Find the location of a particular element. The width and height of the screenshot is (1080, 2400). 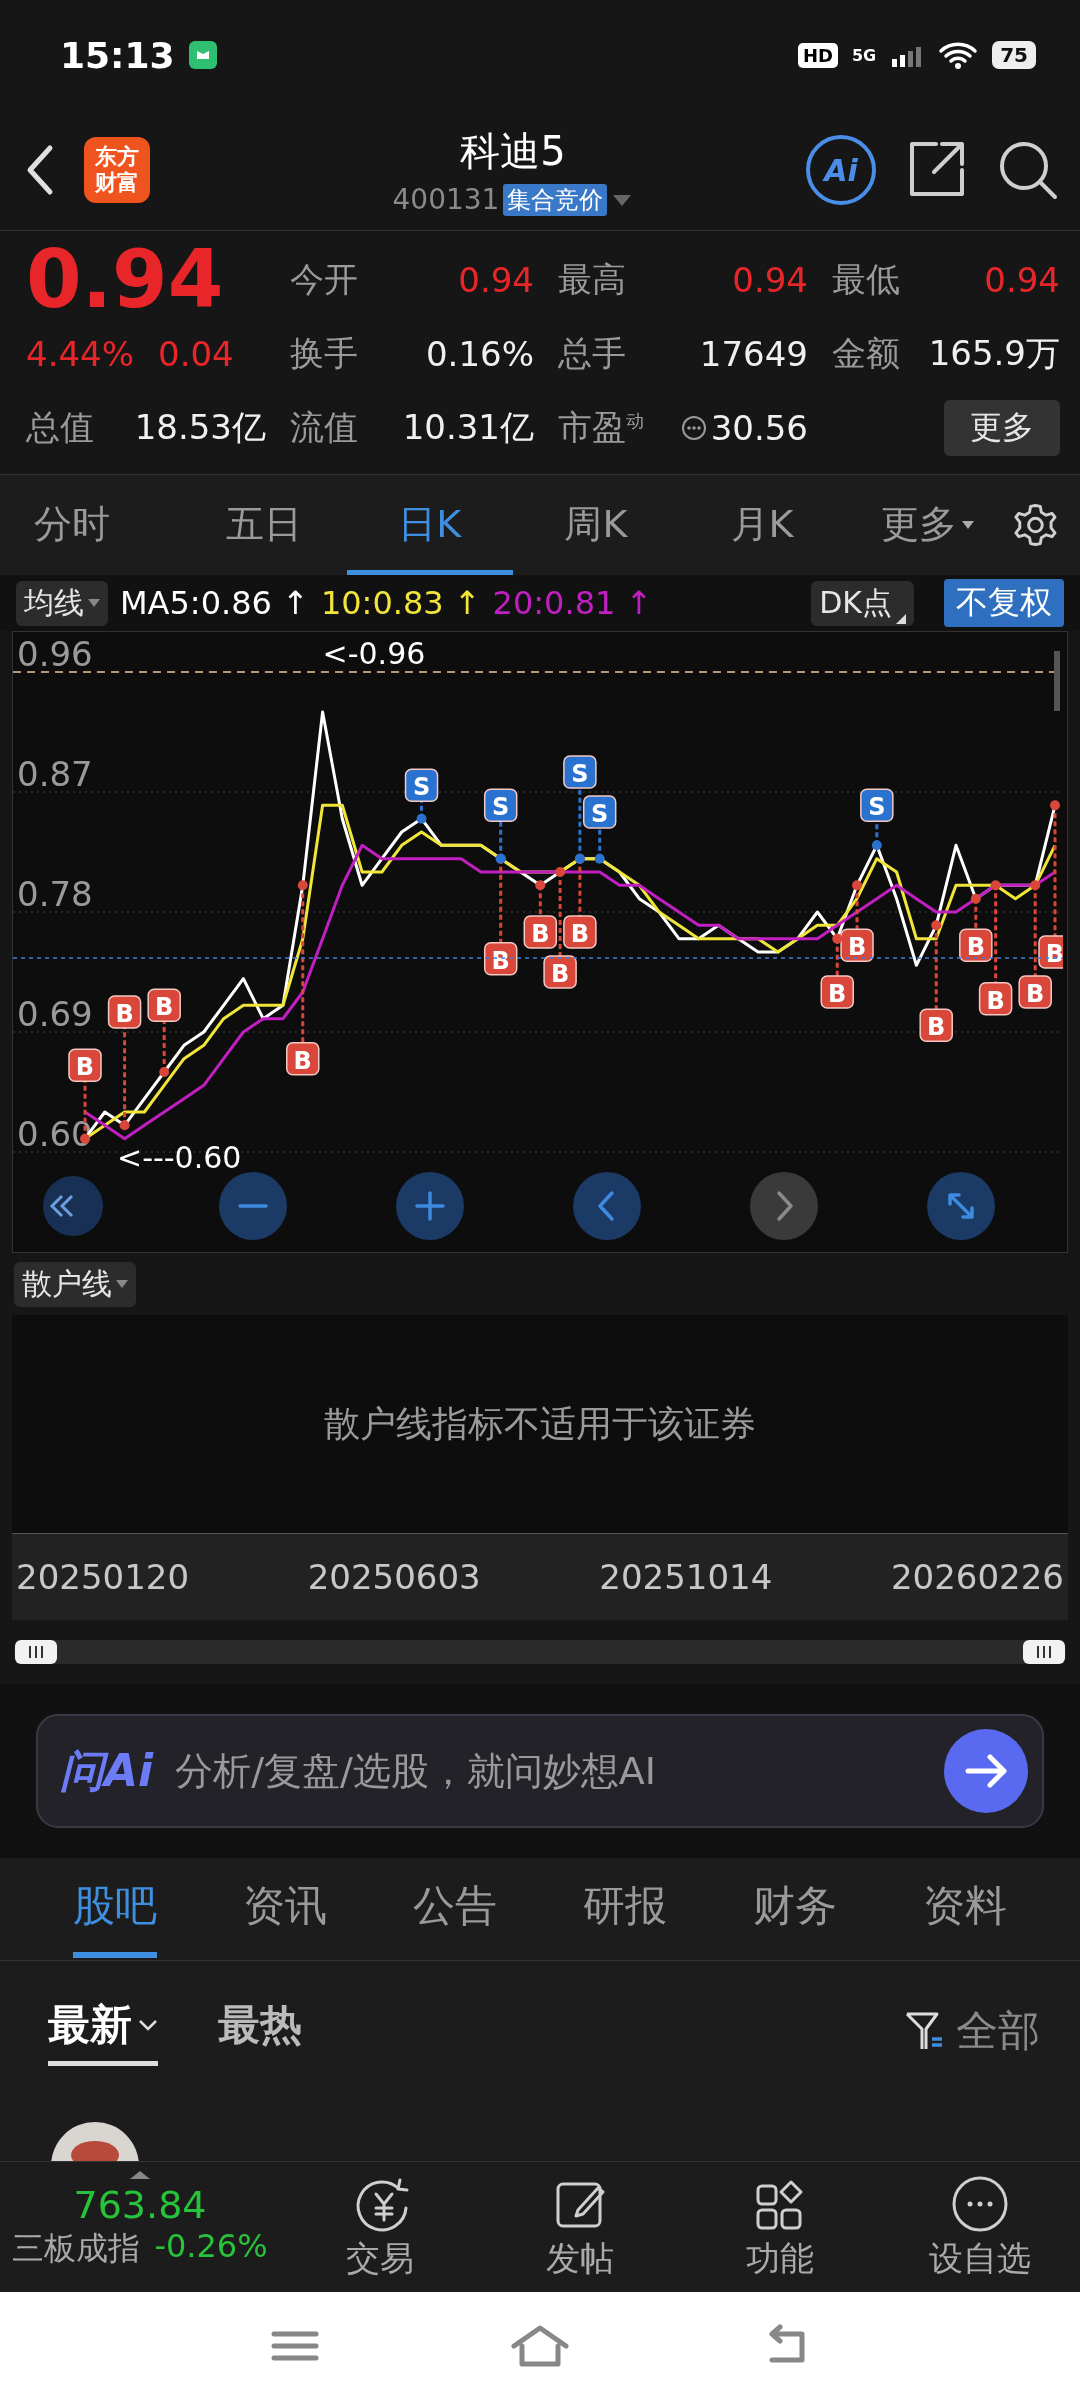

axis-label: 0.96 is located at coordinates (55, 654).